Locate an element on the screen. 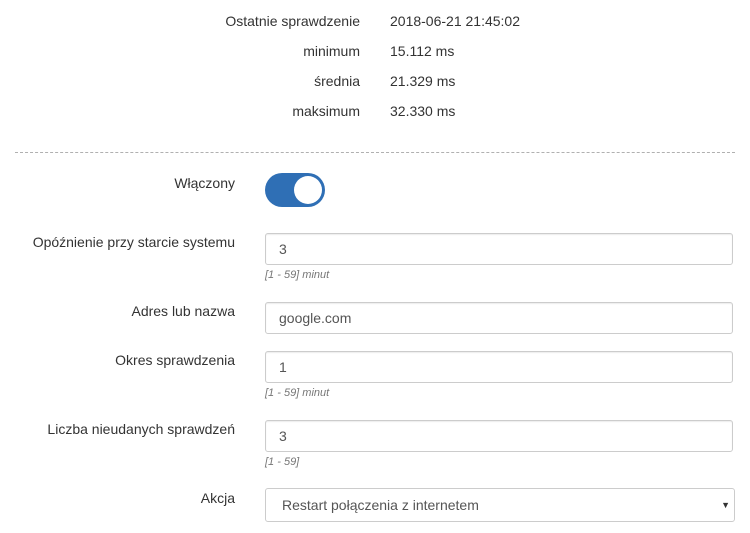 Image resolution: width=750 pixels, height=533 pixels. last-check-value: 2018-06-21 21:45:02 is located at coordinates (455, 21).